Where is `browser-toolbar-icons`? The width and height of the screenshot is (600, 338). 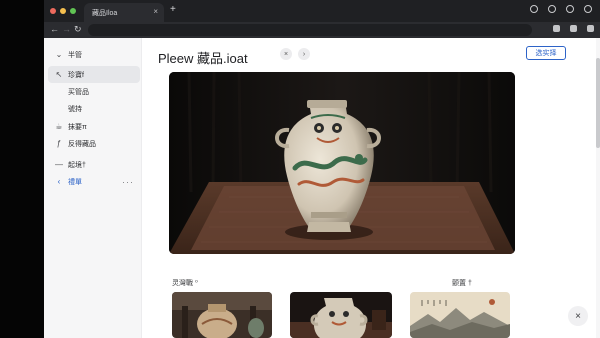 browser-toolbar-icons is located at coordinates (561, 9).